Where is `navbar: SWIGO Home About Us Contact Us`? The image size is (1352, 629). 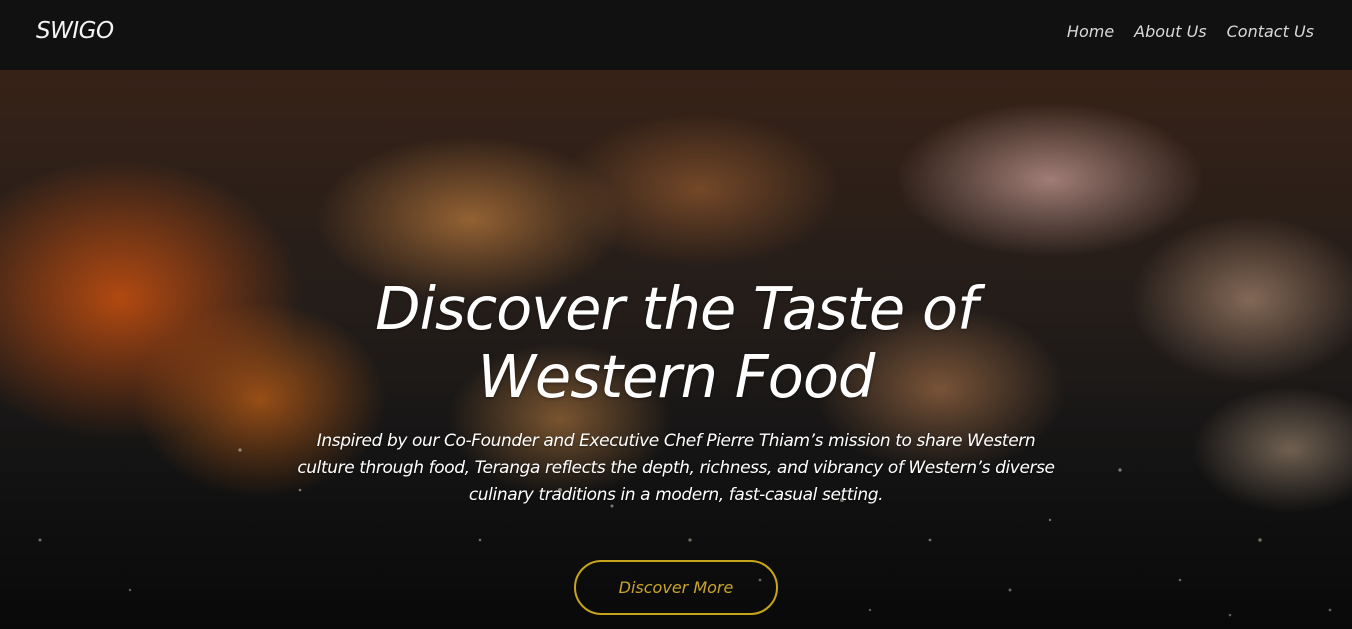
navbar: SWIGO Home About Us Contact Us is located at coordinates (676, 35).